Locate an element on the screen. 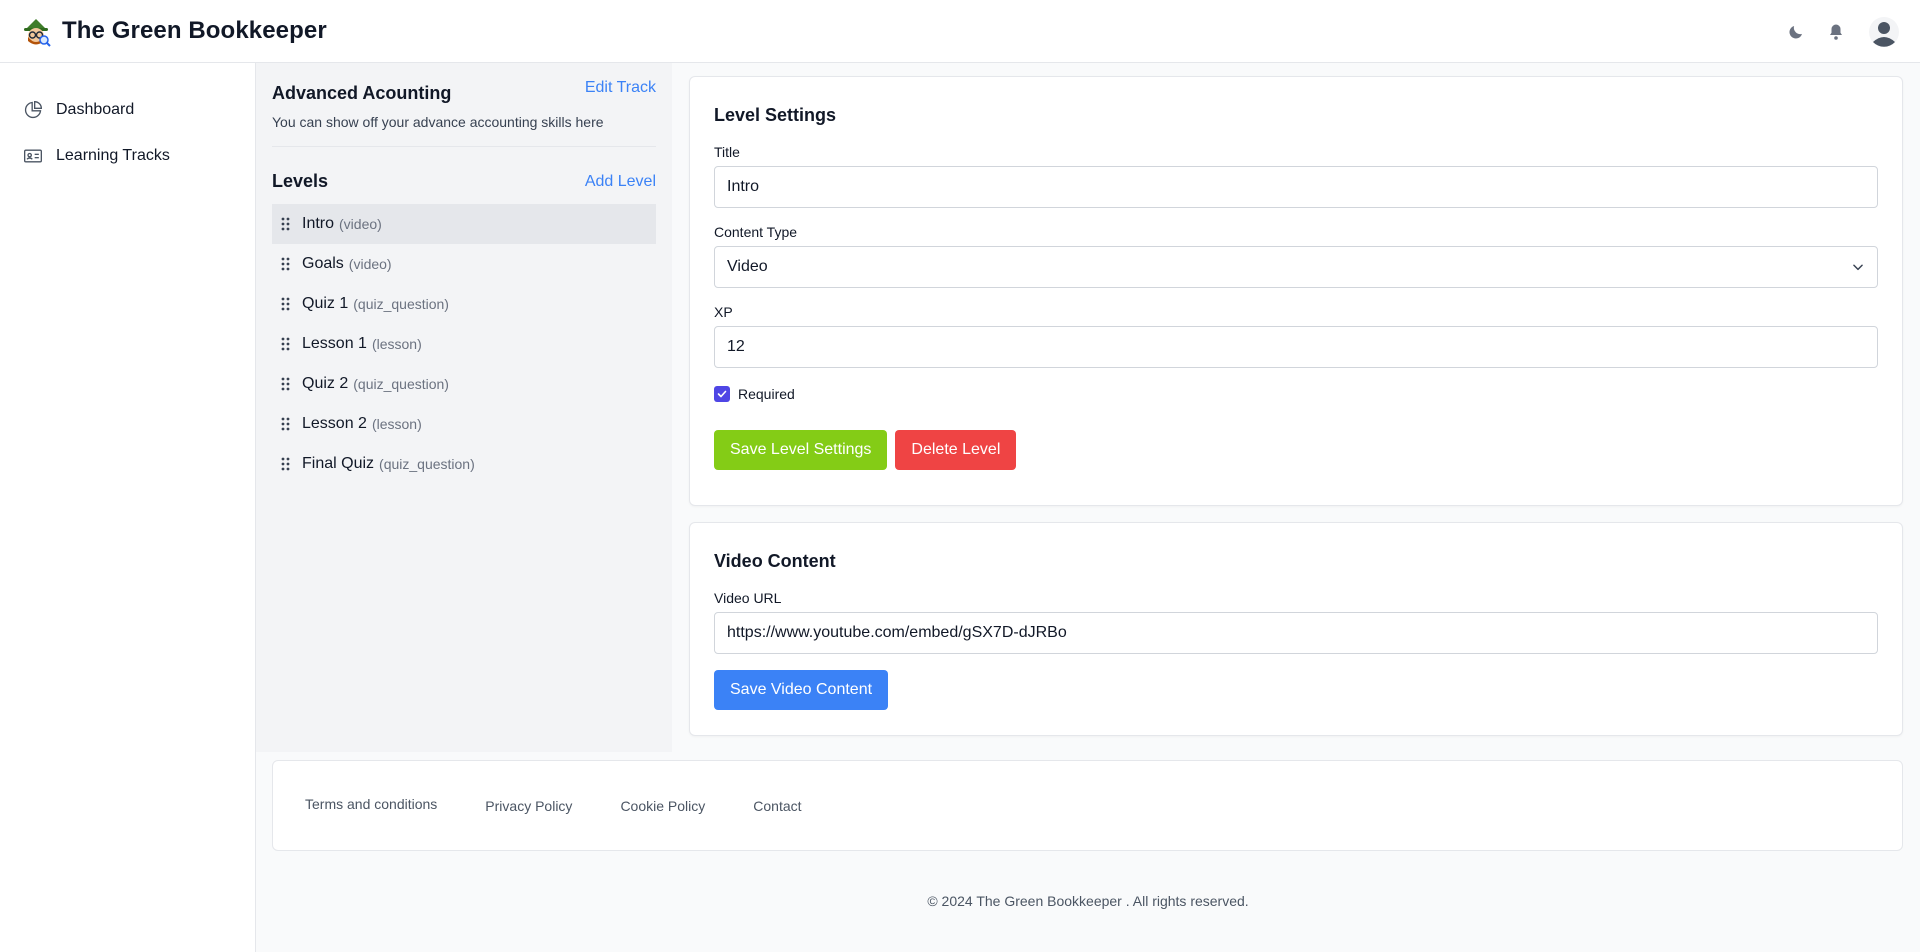 This screenshot has height=952, width=1920. levels-title: Levels is located at coordinates (300, 181).